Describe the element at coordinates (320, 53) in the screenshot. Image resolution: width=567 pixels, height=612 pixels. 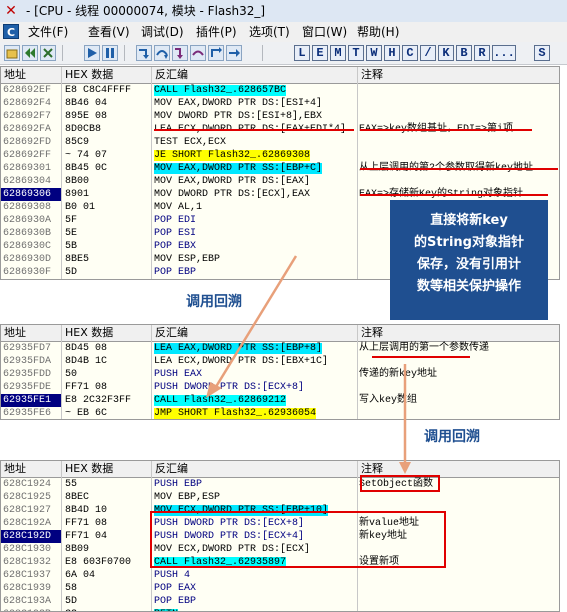
I see `modules-window-button: E` at that location.